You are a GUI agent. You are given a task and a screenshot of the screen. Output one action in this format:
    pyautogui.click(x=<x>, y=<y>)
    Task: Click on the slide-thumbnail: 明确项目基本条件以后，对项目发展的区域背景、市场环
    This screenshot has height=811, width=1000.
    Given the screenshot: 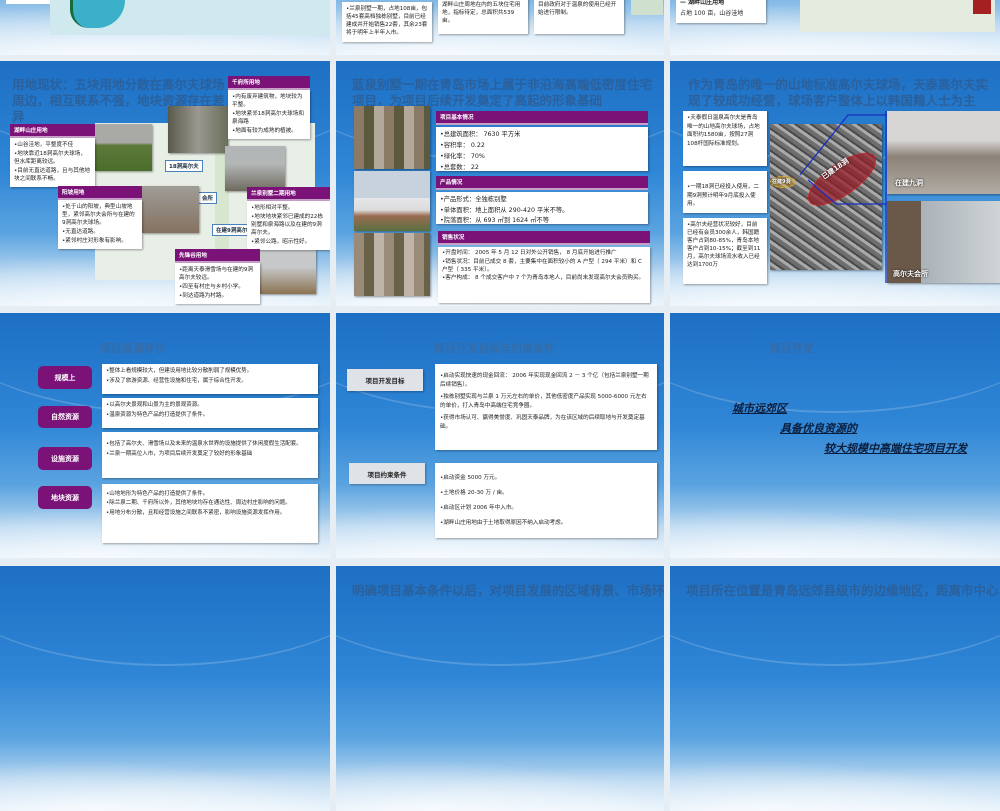 What is the action you would take?
    pyautogui.click(x=500, y=688)
    